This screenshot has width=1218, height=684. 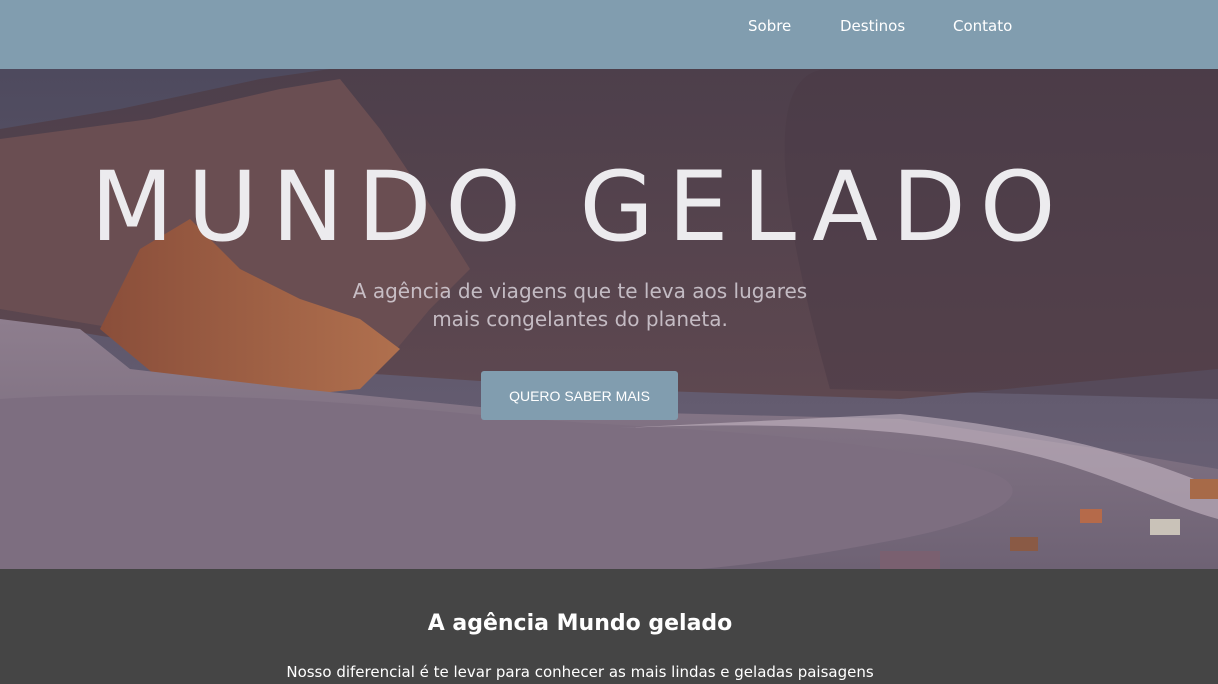 What do you see at coordinates (872, 26) in the screenshot?
I see `nav-link-destinos: Destinos` at bounding box center [872, 26].